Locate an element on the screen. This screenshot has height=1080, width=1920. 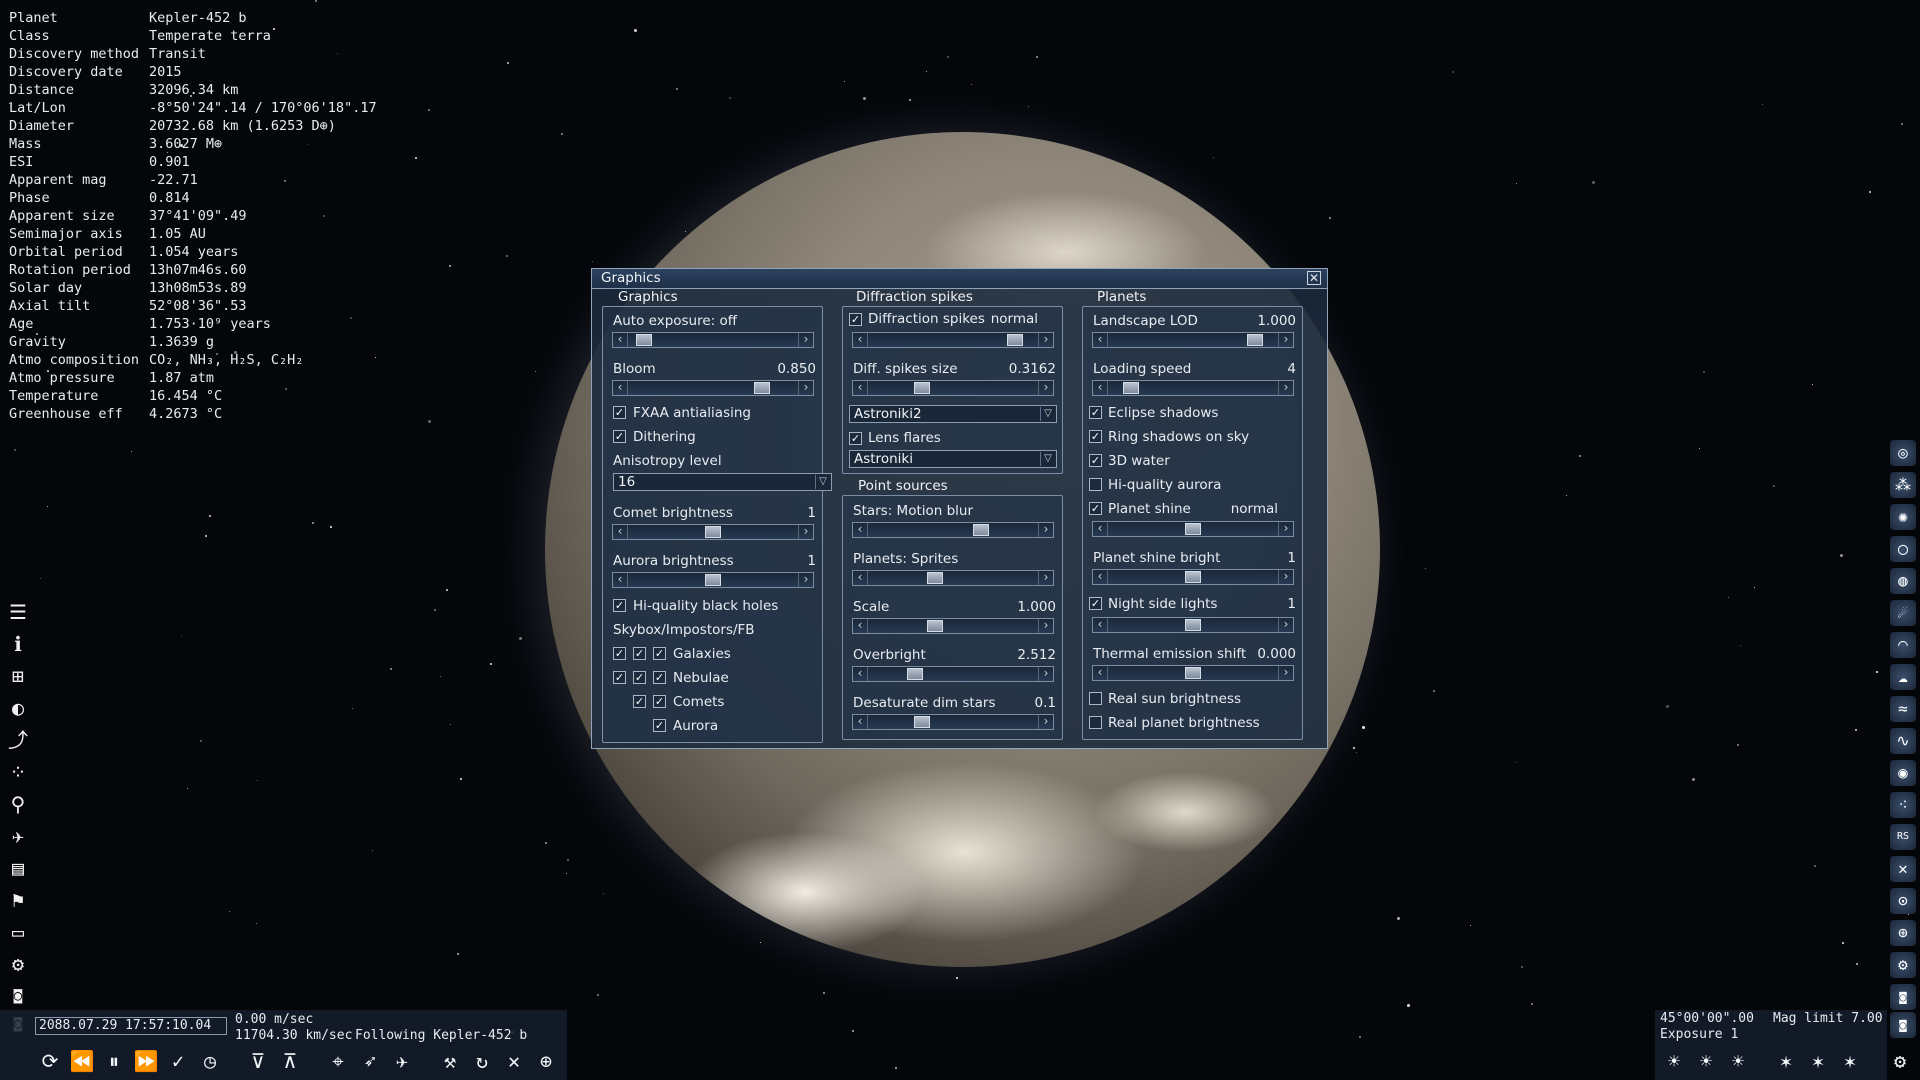
comet-brightness-slider: ‹ › is located at coordinates (713, 532).